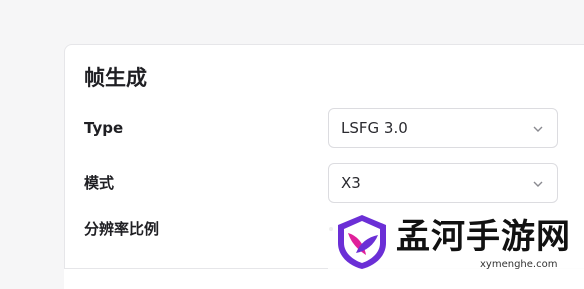 Image resolution: width=584 pixels, height=289 pixels. I want to click on watermark: 孟河手游网 xymenghe.com, so click(456, 241).